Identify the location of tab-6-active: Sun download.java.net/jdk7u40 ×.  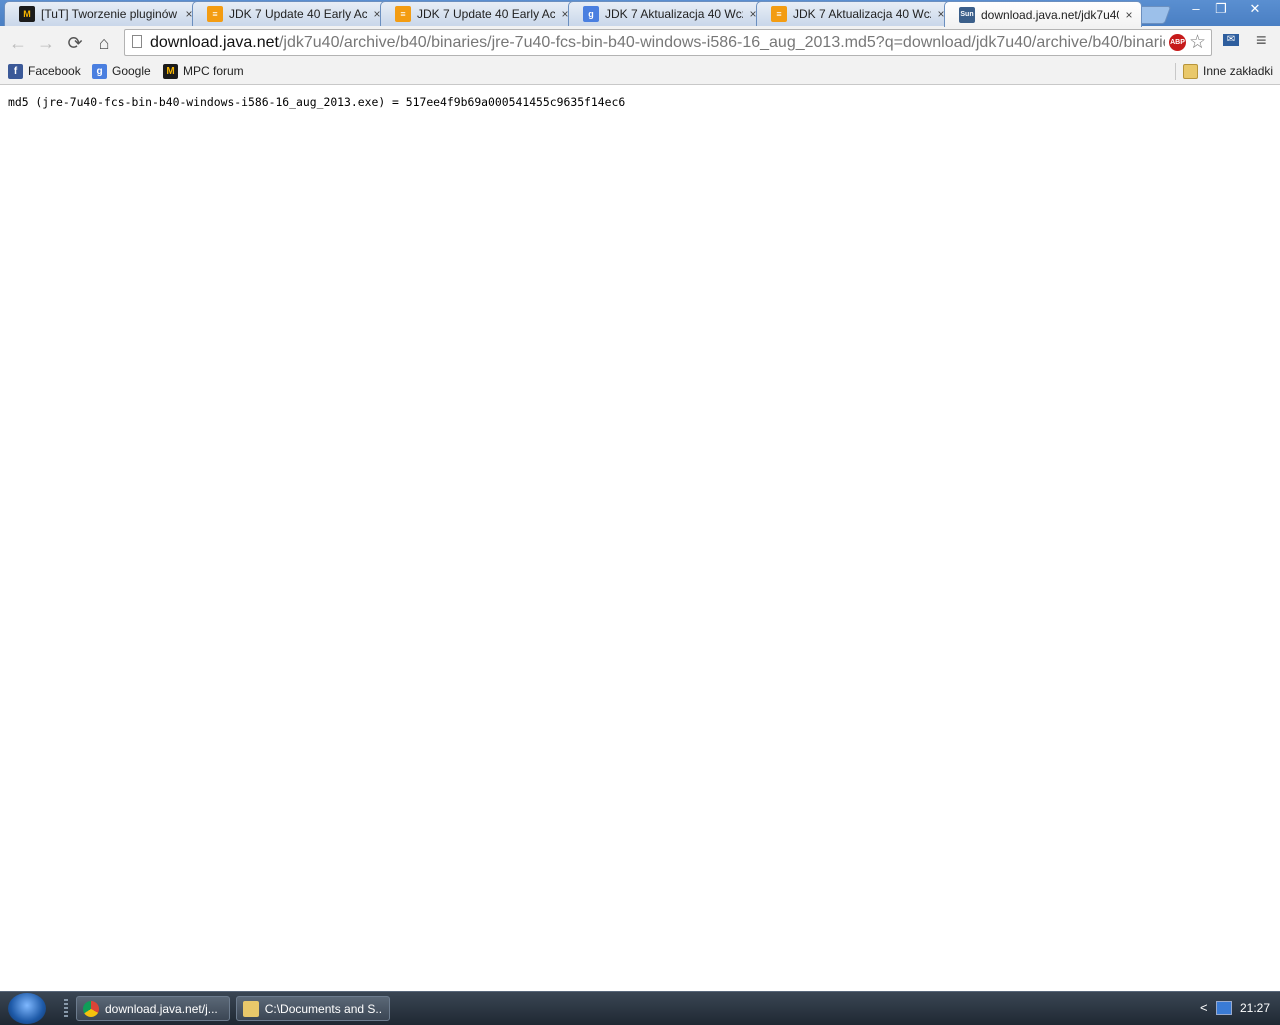
(1043, 14).